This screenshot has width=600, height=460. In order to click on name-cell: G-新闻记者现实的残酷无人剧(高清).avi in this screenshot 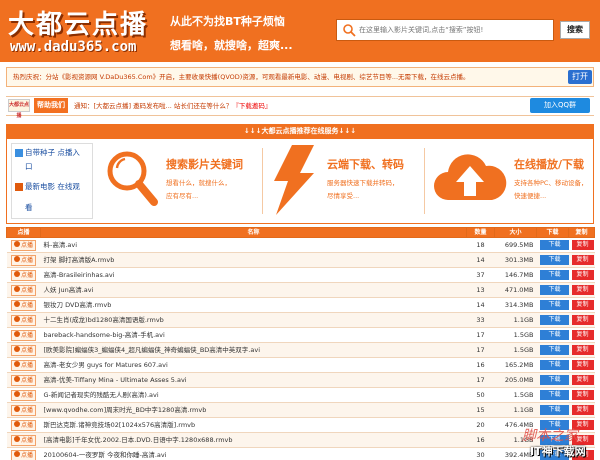, I will do `click(253, 395)`.